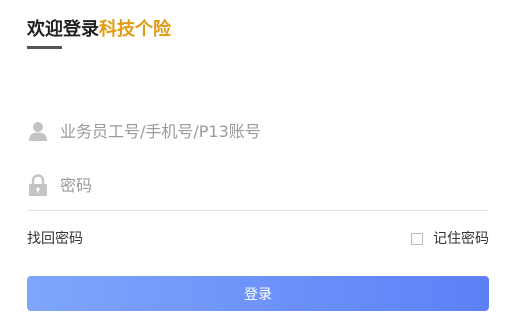  I want to click on page-title: 欢迎登录科技个险, so click(99, 30).